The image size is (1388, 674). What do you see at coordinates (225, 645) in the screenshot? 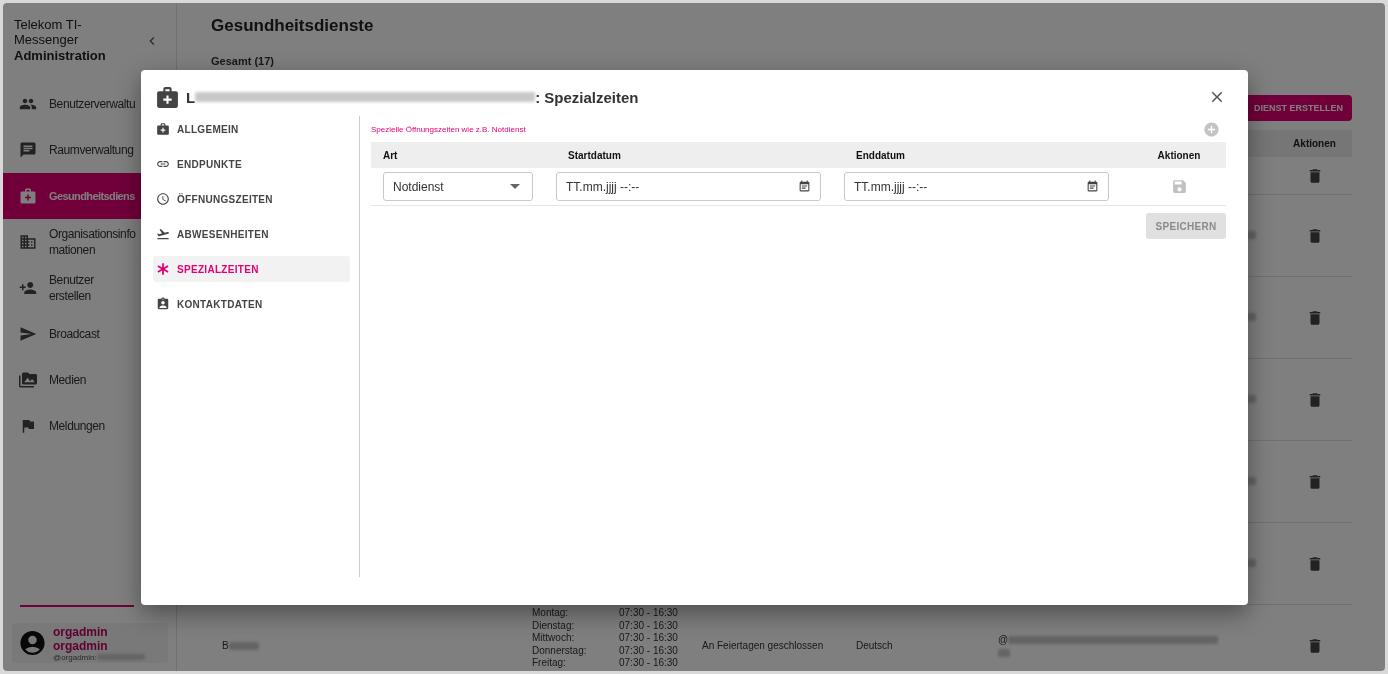
I see `table-cell: B` at bounding box center [225, 645].